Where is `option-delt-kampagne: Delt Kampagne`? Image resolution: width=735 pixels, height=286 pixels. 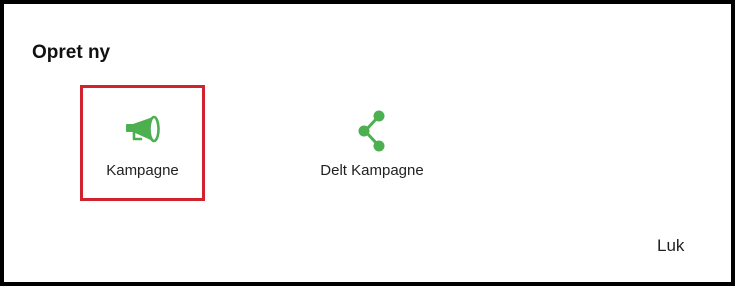
option-delt-kampagne: Delt Kampagne is located at coordinates (372, 149).